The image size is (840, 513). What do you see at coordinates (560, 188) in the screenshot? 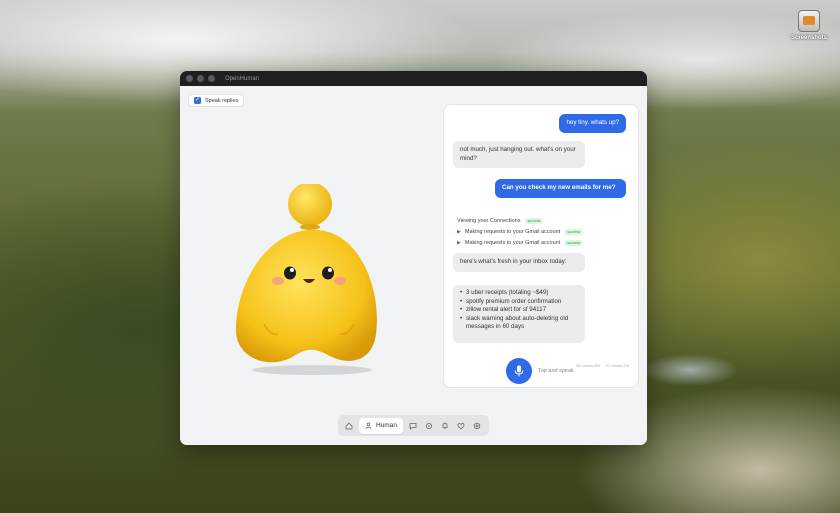
I see `user-message: Can you check my new emails for me?` at bounding box center [560, 188].